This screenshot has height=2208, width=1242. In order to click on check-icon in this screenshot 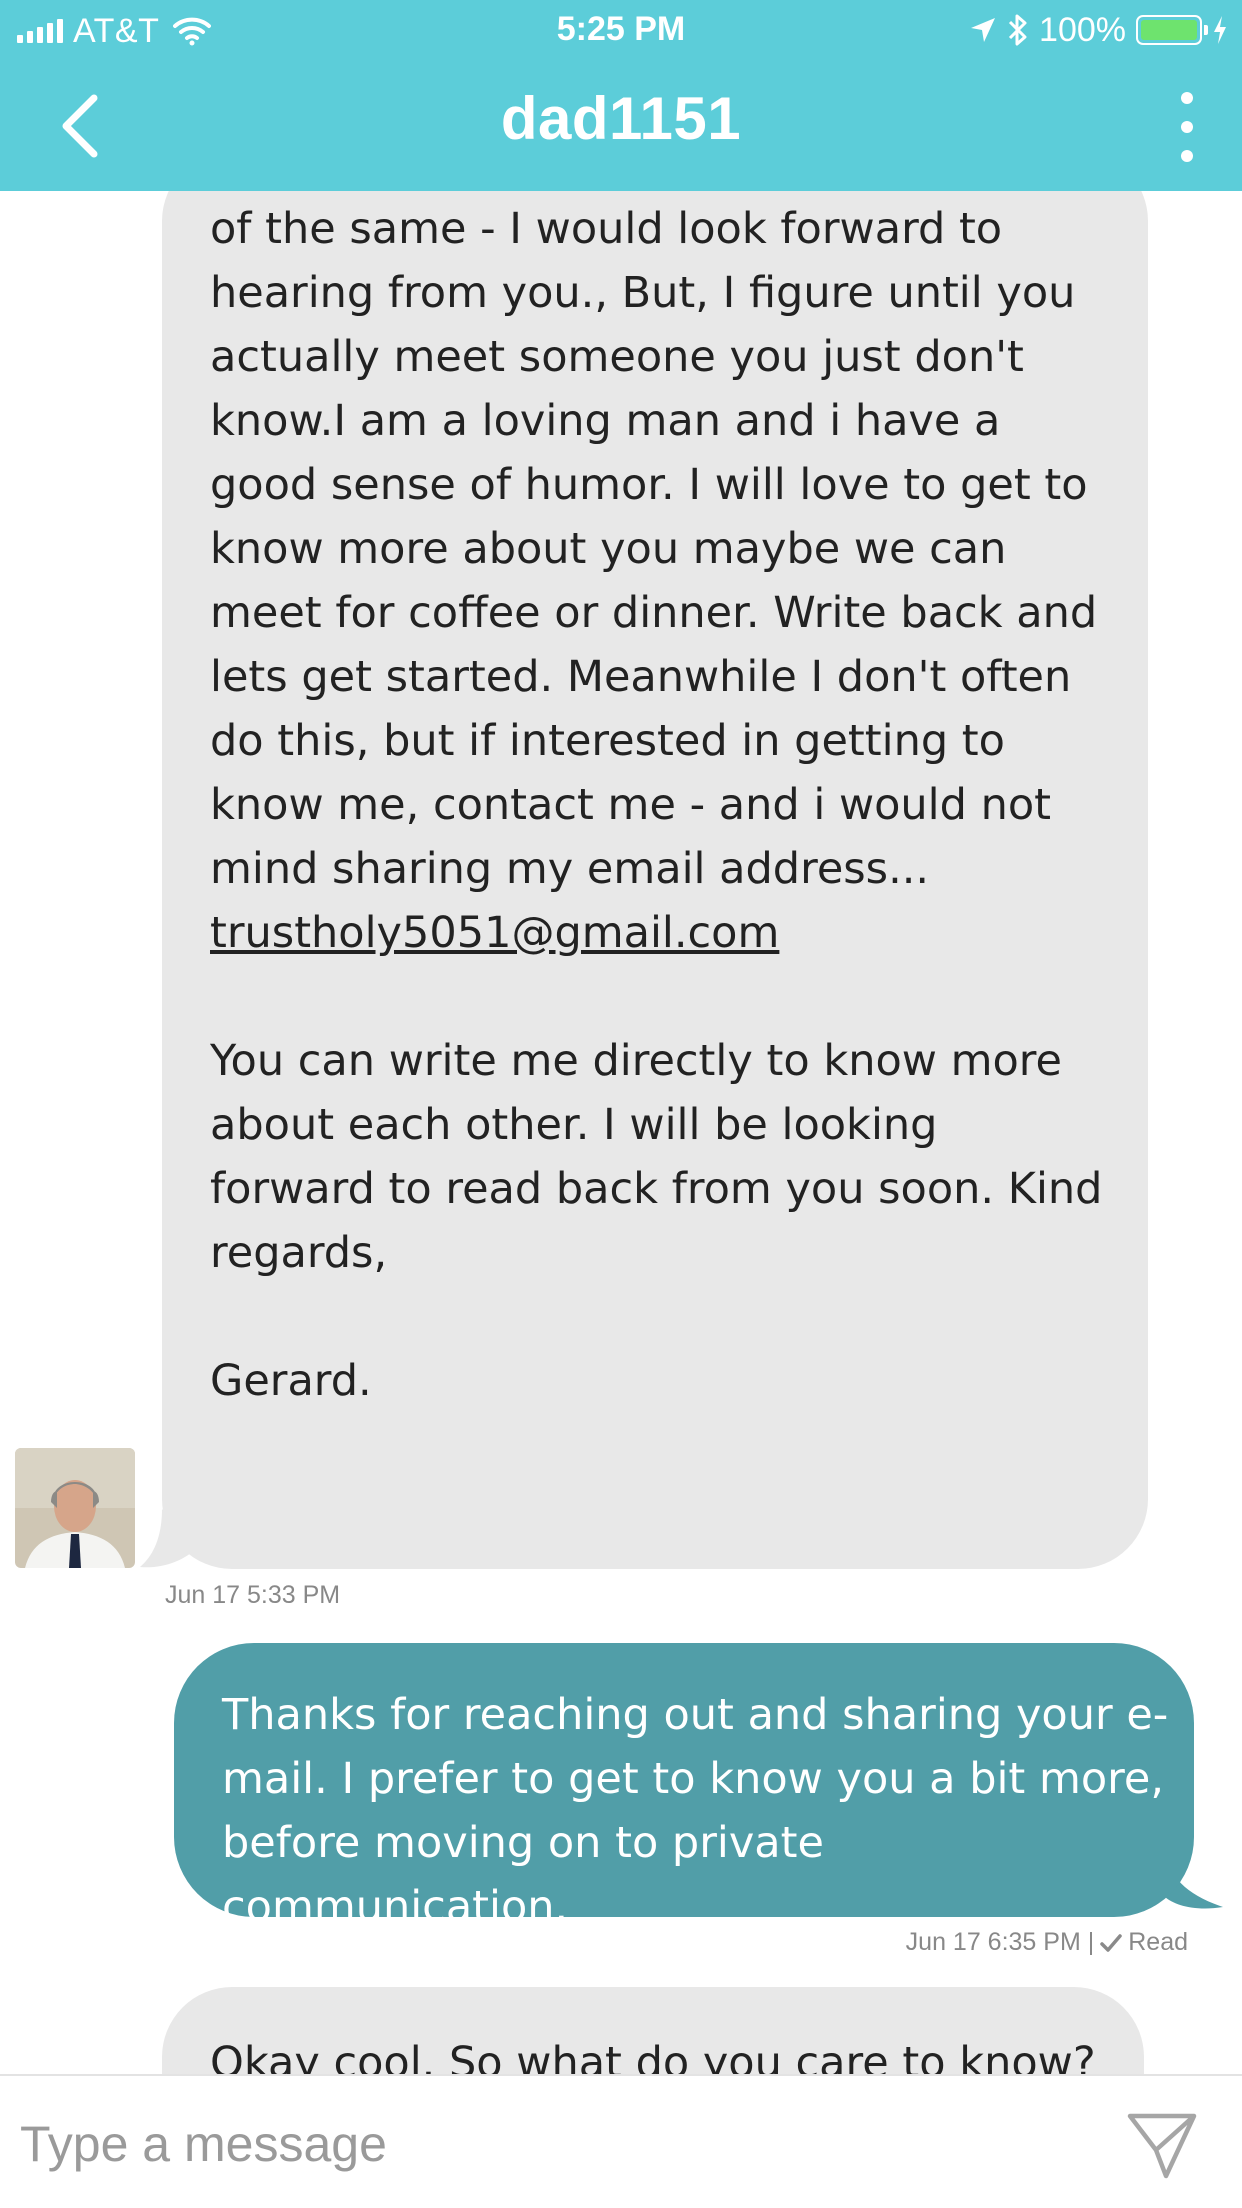, I will do `click(1111, 1942)`.